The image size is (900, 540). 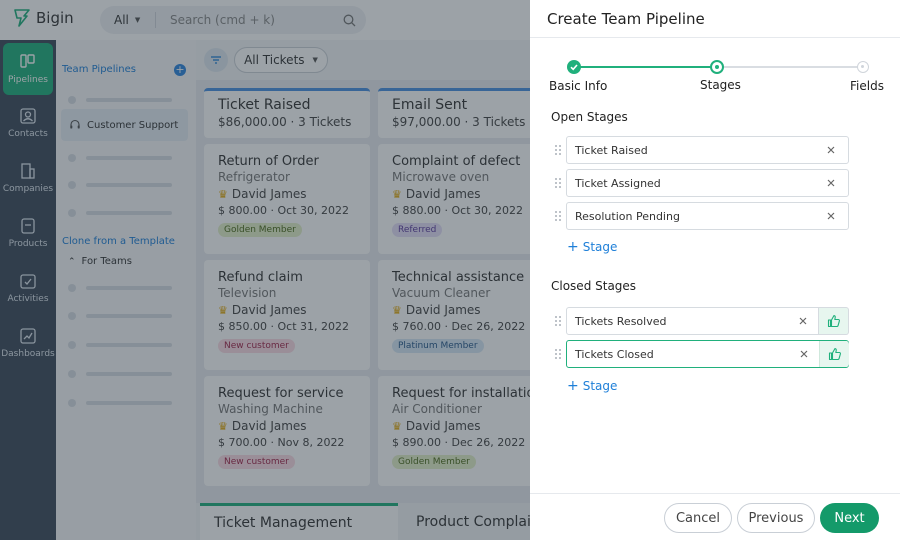 What do you see at coordinates (707, 216) in the screenshot?
I see `stage-name-input: Resolution Pending` at bounding box center [707, 216].